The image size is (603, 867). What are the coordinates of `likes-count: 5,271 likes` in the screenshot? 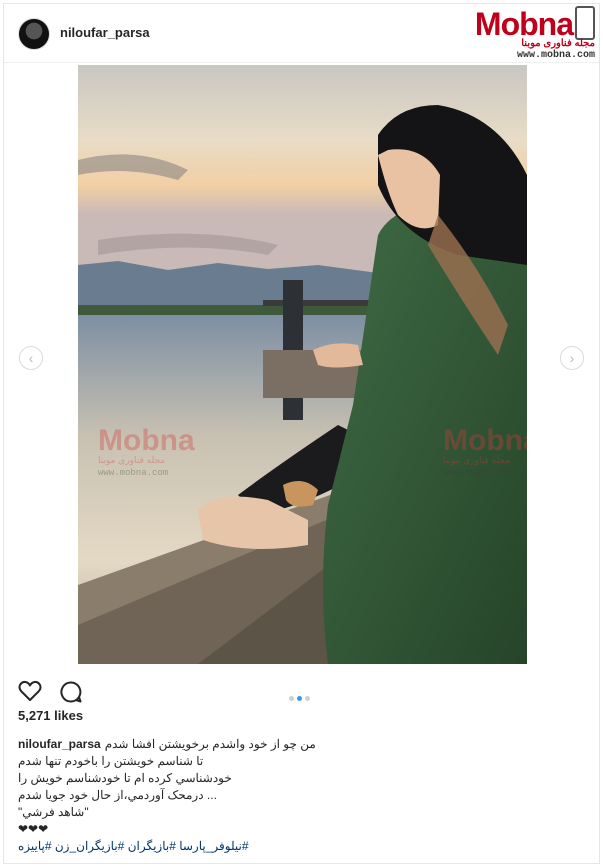 It's located at (50, 715).